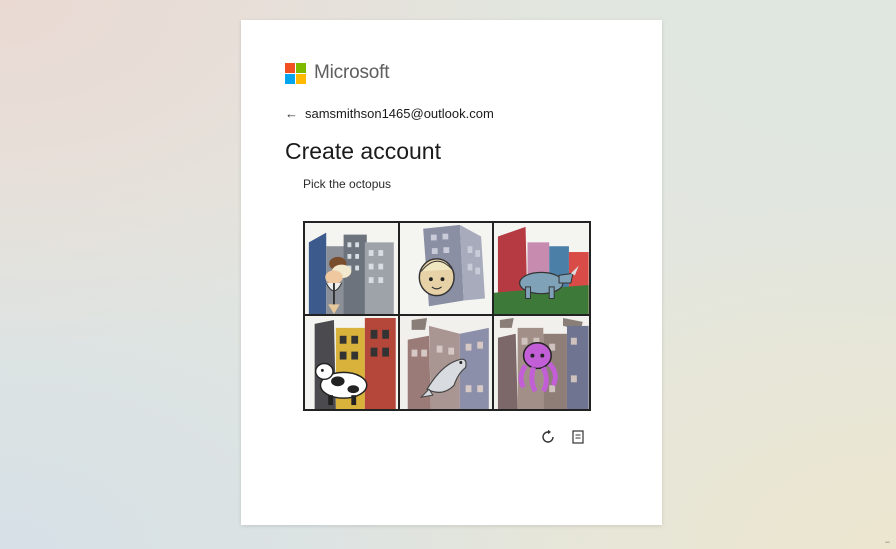  I want to click on puzzle-grid, so click(447, 316).